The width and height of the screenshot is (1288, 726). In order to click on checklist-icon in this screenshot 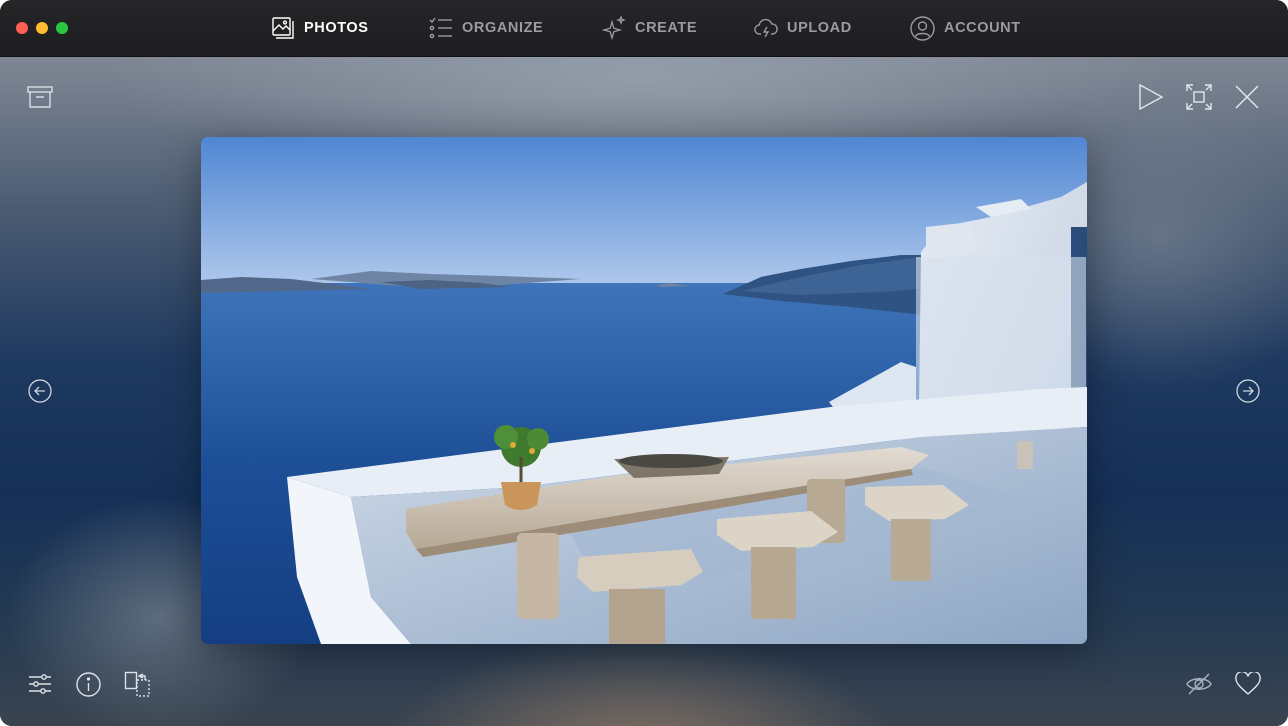, I will do `click(441, 28)`.